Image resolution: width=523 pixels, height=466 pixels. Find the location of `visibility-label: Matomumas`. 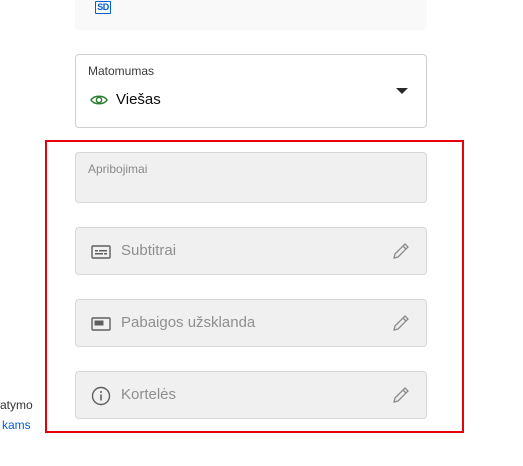

visibility-label: Matomumas is located at coordinates (121, 71).